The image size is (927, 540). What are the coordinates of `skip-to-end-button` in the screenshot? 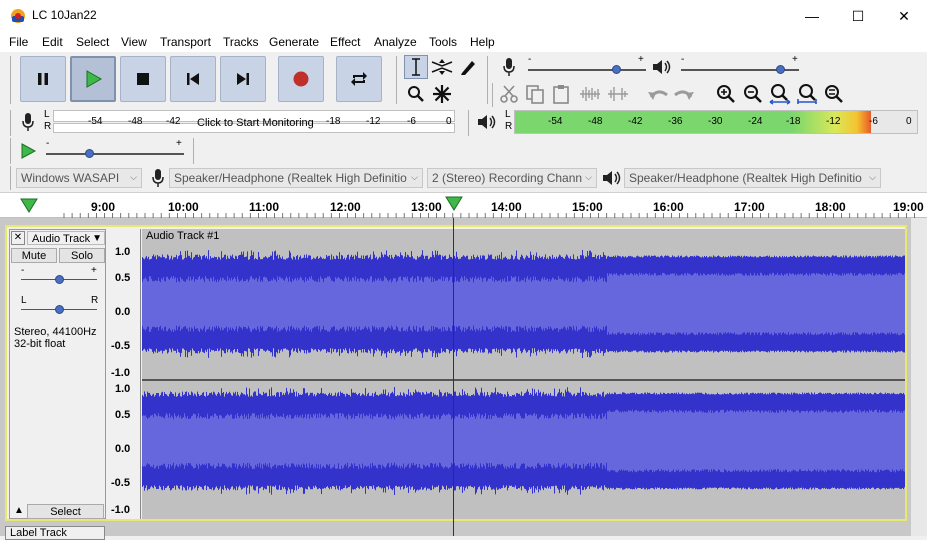 It's located at (243, 79).